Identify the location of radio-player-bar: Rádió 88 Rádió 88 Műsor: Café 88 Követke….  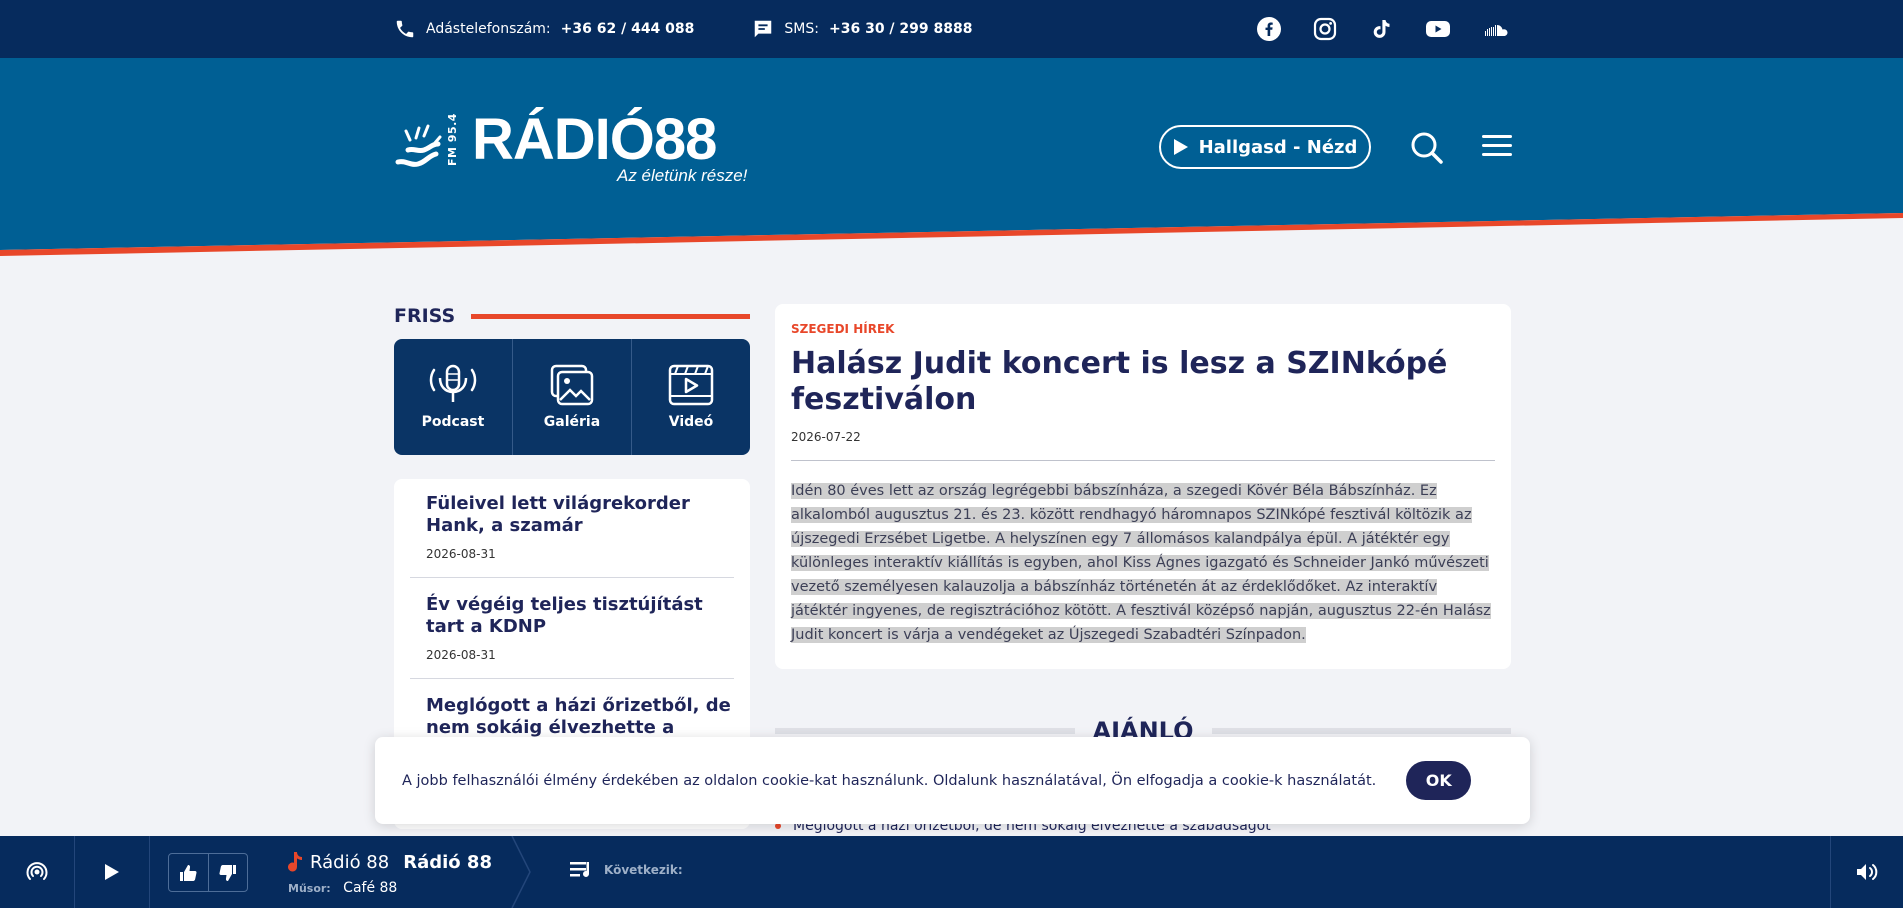
(951, 872).